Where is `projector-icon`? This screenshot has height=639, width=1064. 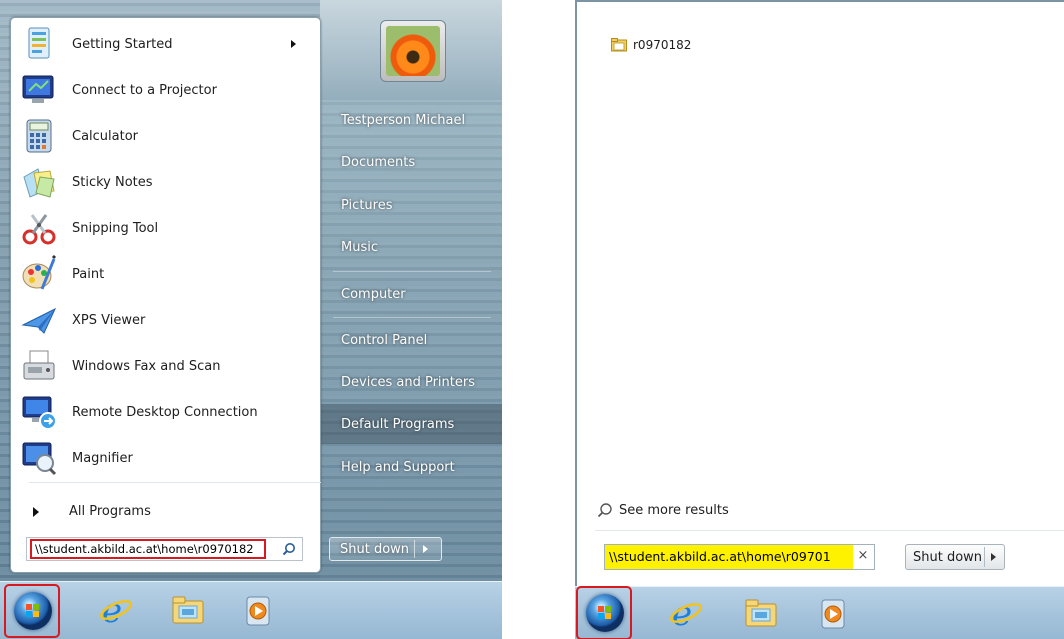
projector-icon is located at coordinates (39, 90).